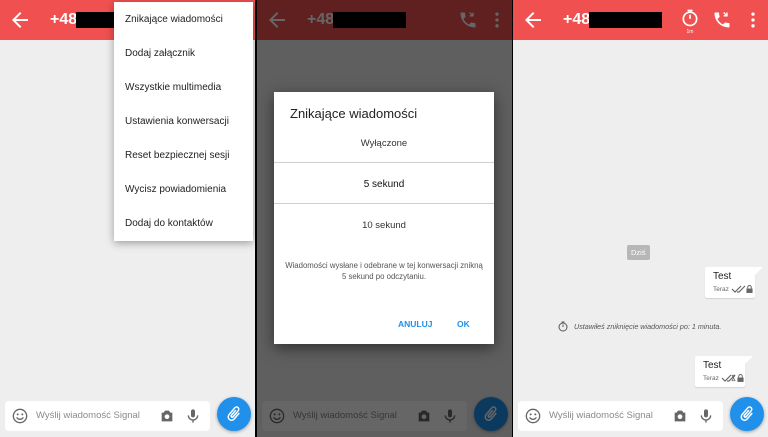 The width and height of the screenshot is (768, 437). What do you see at coordinates (690, 32) in the screenshot?
I see `timer-label: 1m` at bounding box center [690, 32].